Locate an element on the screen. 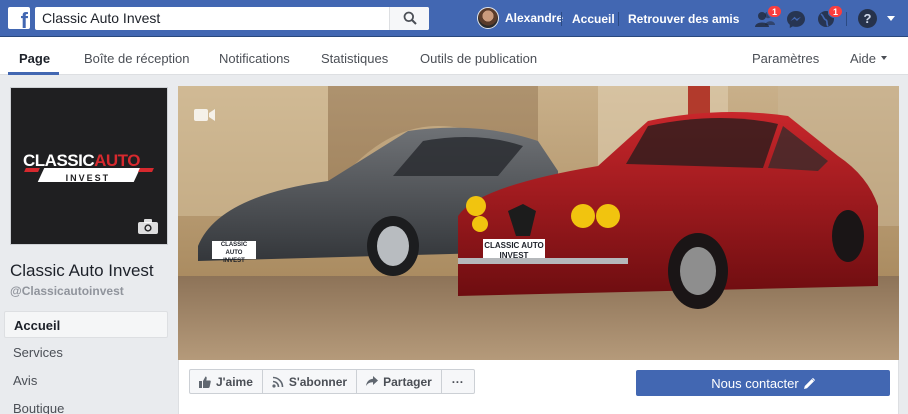  search-input: Classic Auto Invest is located at coordinates (101, 18).